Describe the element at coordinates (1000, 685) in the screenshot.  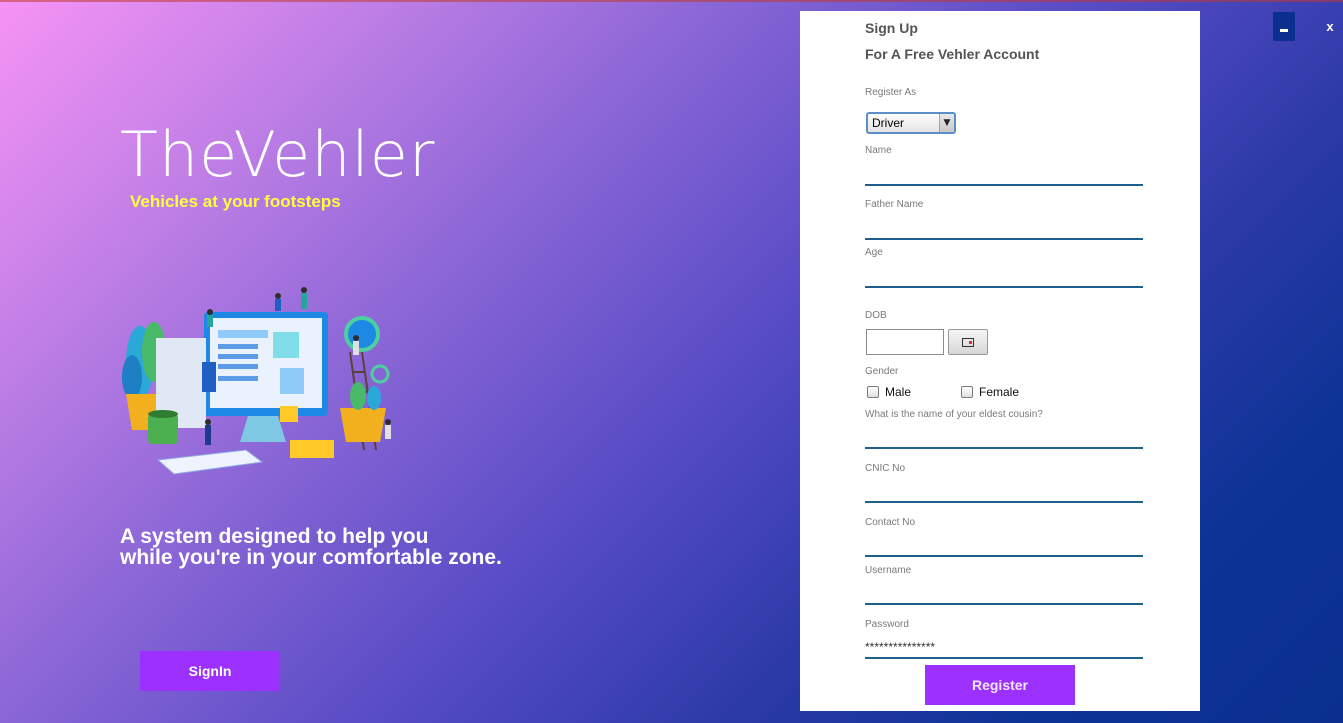
I see `register-button: Register` at that location.